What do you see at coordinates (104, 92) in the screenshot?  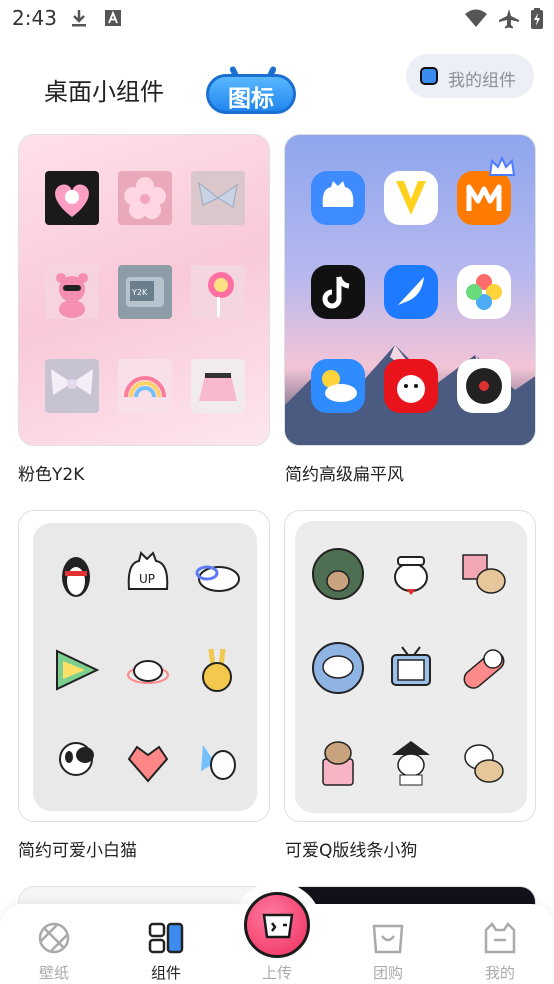 I see `page-title: 桌面小组件` at bounding box center [104, 92].